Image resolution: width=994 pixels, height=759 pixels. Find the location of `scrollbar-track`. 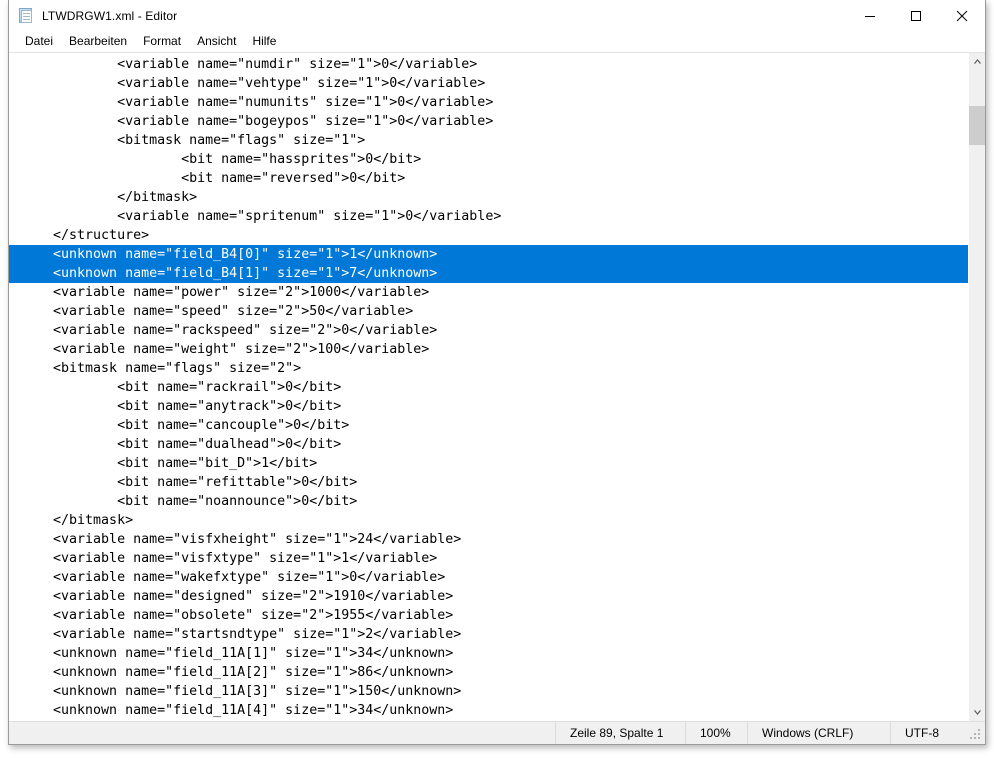

scrollbar-track is located at coordinates (977, 387).